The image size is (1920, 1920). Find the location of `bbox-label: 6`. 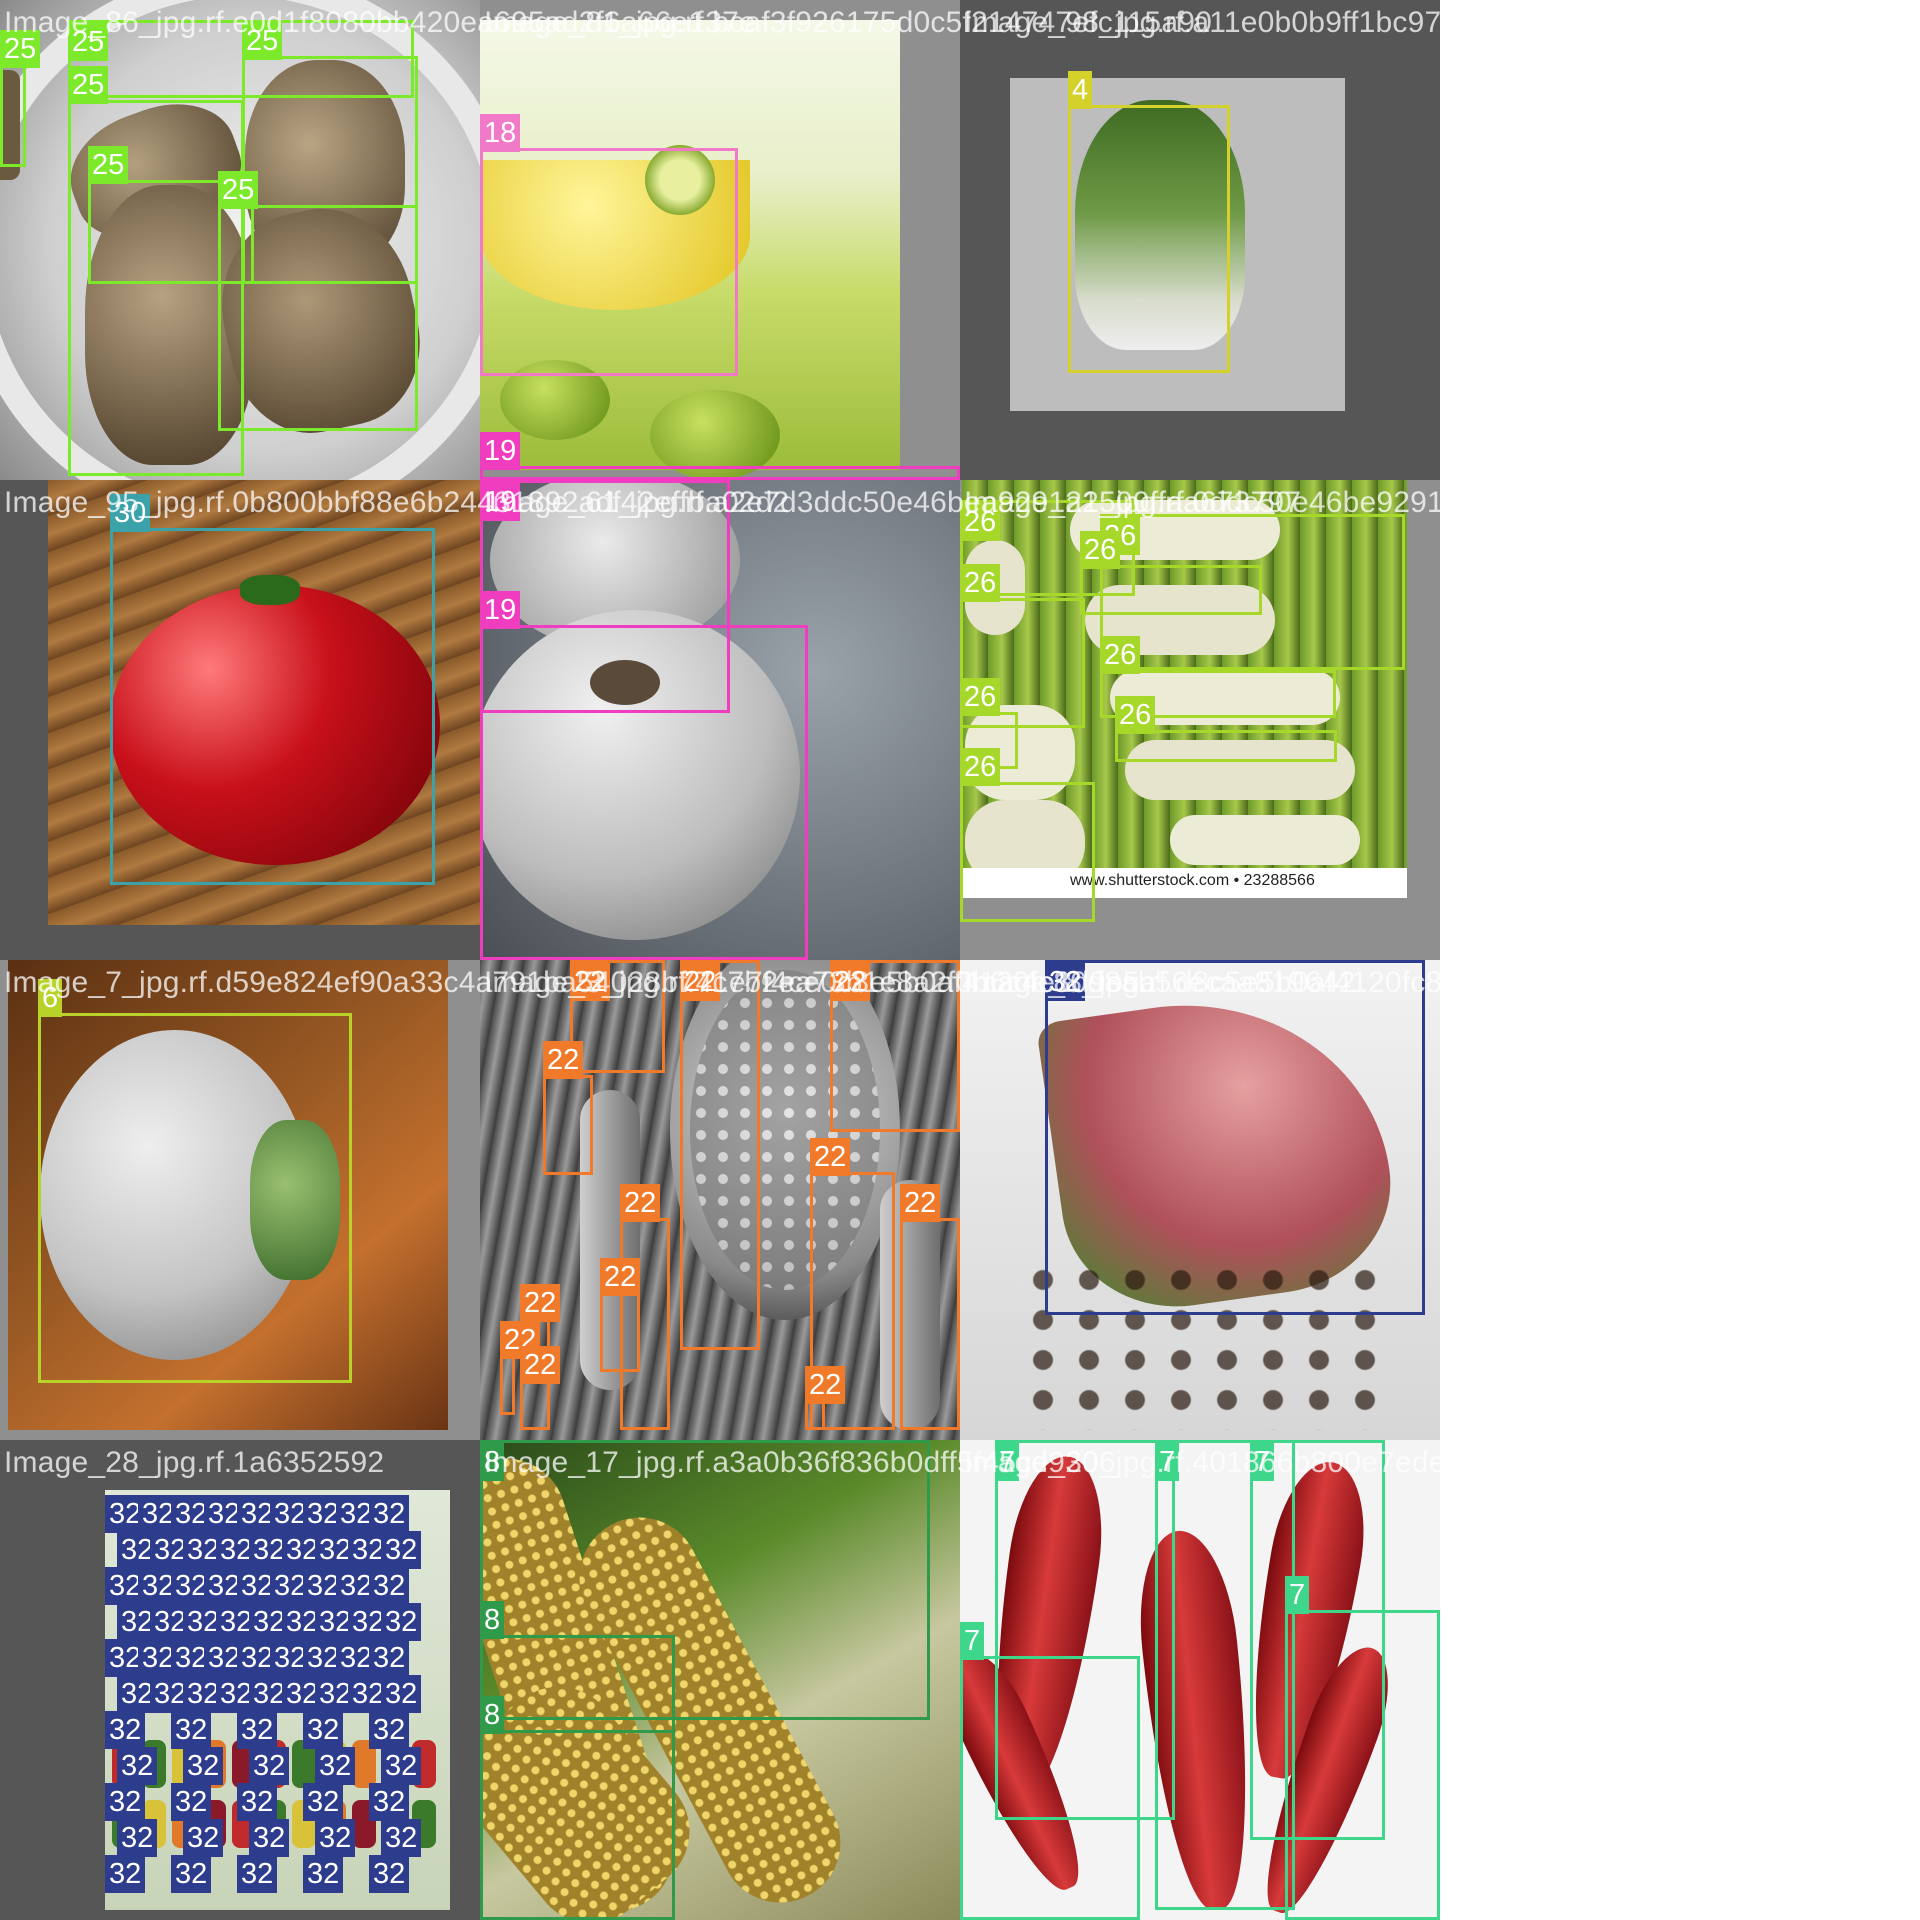

bbox-label: 6 is located at coordinates (50, 998).